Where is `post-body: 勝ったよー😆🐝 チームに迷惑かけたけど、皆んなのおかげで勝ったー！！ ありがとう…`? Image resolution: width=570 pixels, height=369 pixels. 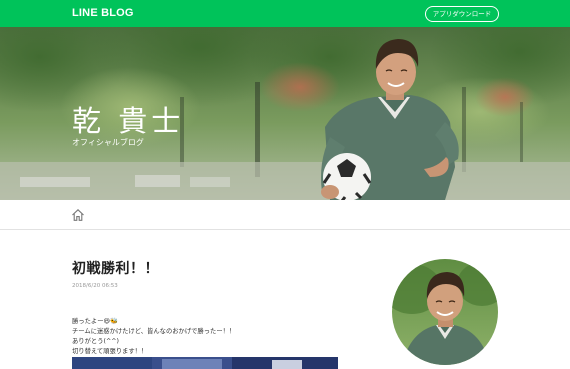 post-body: 勝ったよー😆🐝 チームに迷惑かけたけど、皆んなのおかげで勝ったー！！ ありがとう… is located at coordinates (153, 337).